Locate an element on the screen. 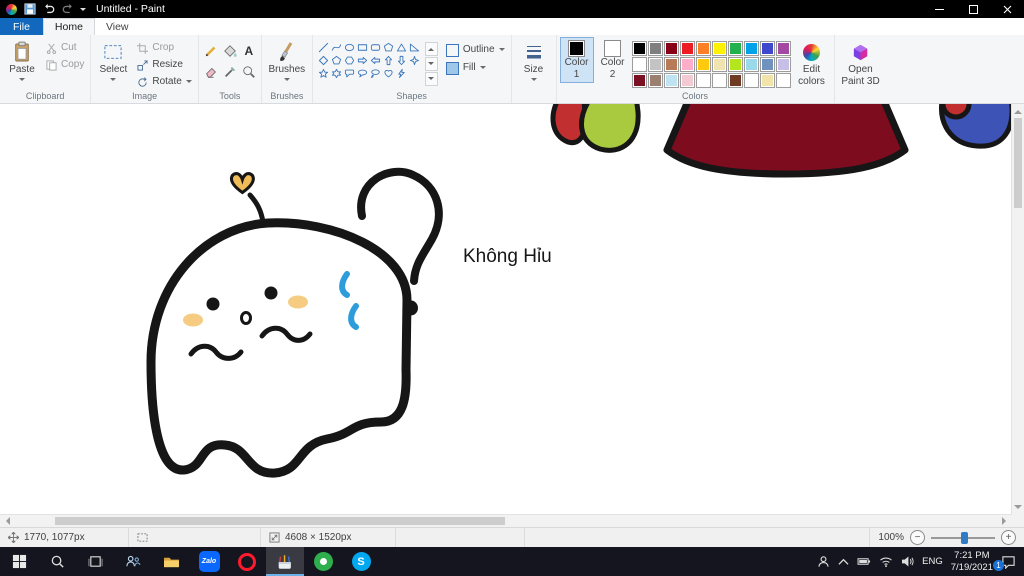 The width and height of the screenshot is (1024, 576). left-arrow-shape-icon is located at coordinates (376, 60).